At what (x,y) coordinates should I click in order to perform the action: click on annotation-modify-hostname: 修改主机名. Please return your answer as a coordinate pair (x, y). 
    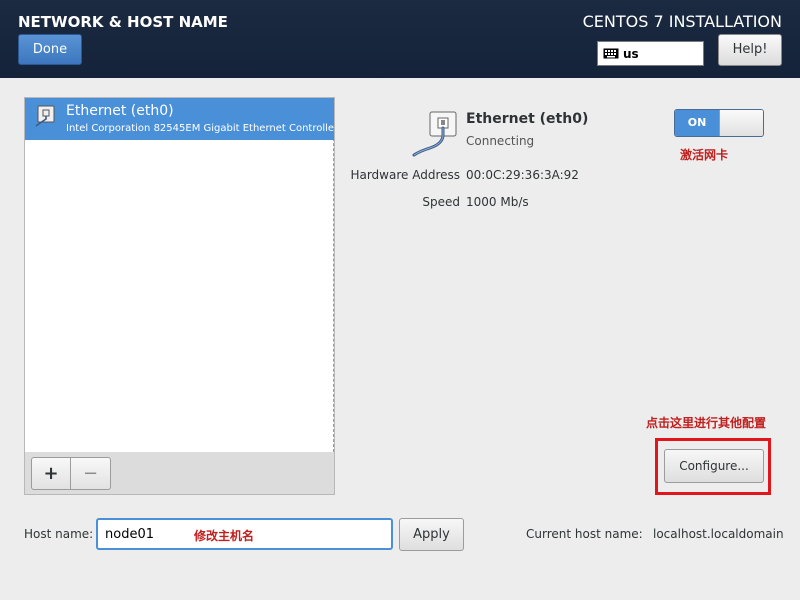
    Looking at the image, I should click on (224, 536).